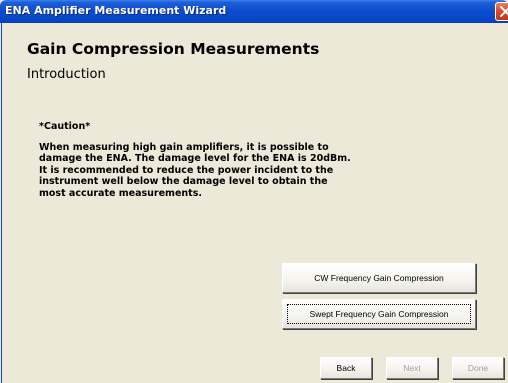 This screenshot has height=383, width=508. Describe the element at coordinates (65, 126) in the screenshot. I see `caution-title: *Caution*` at that location.